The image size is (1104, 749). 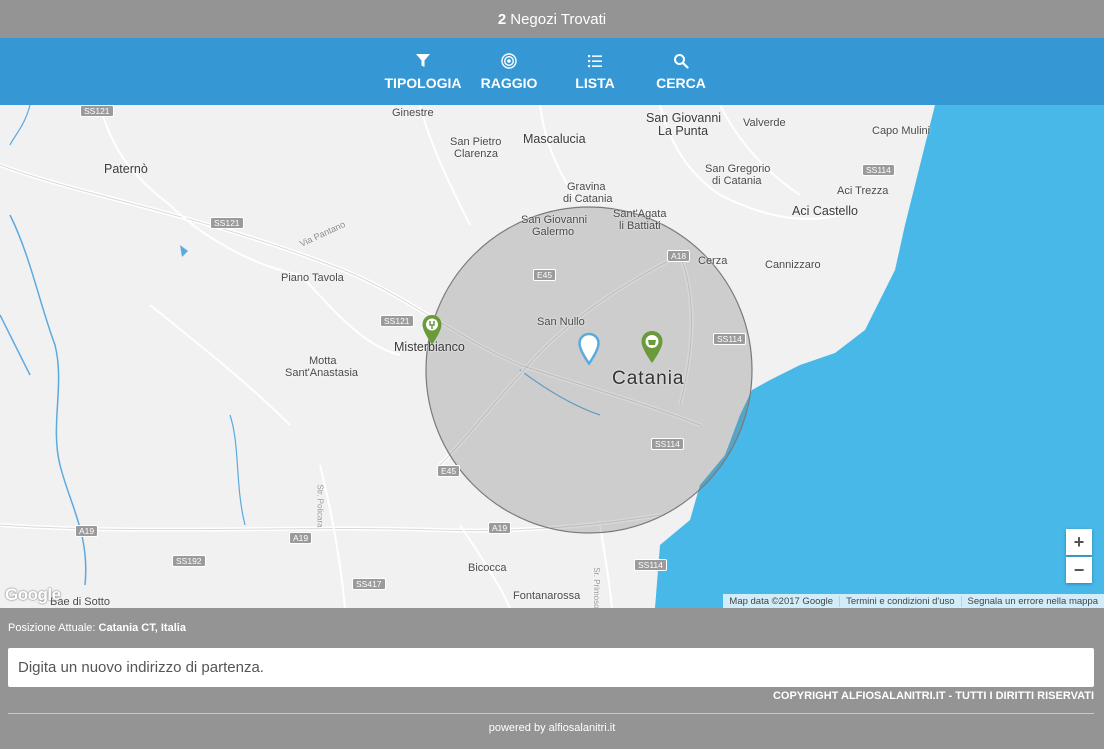 I want to click on list-icon, so click(x=595, y=60).